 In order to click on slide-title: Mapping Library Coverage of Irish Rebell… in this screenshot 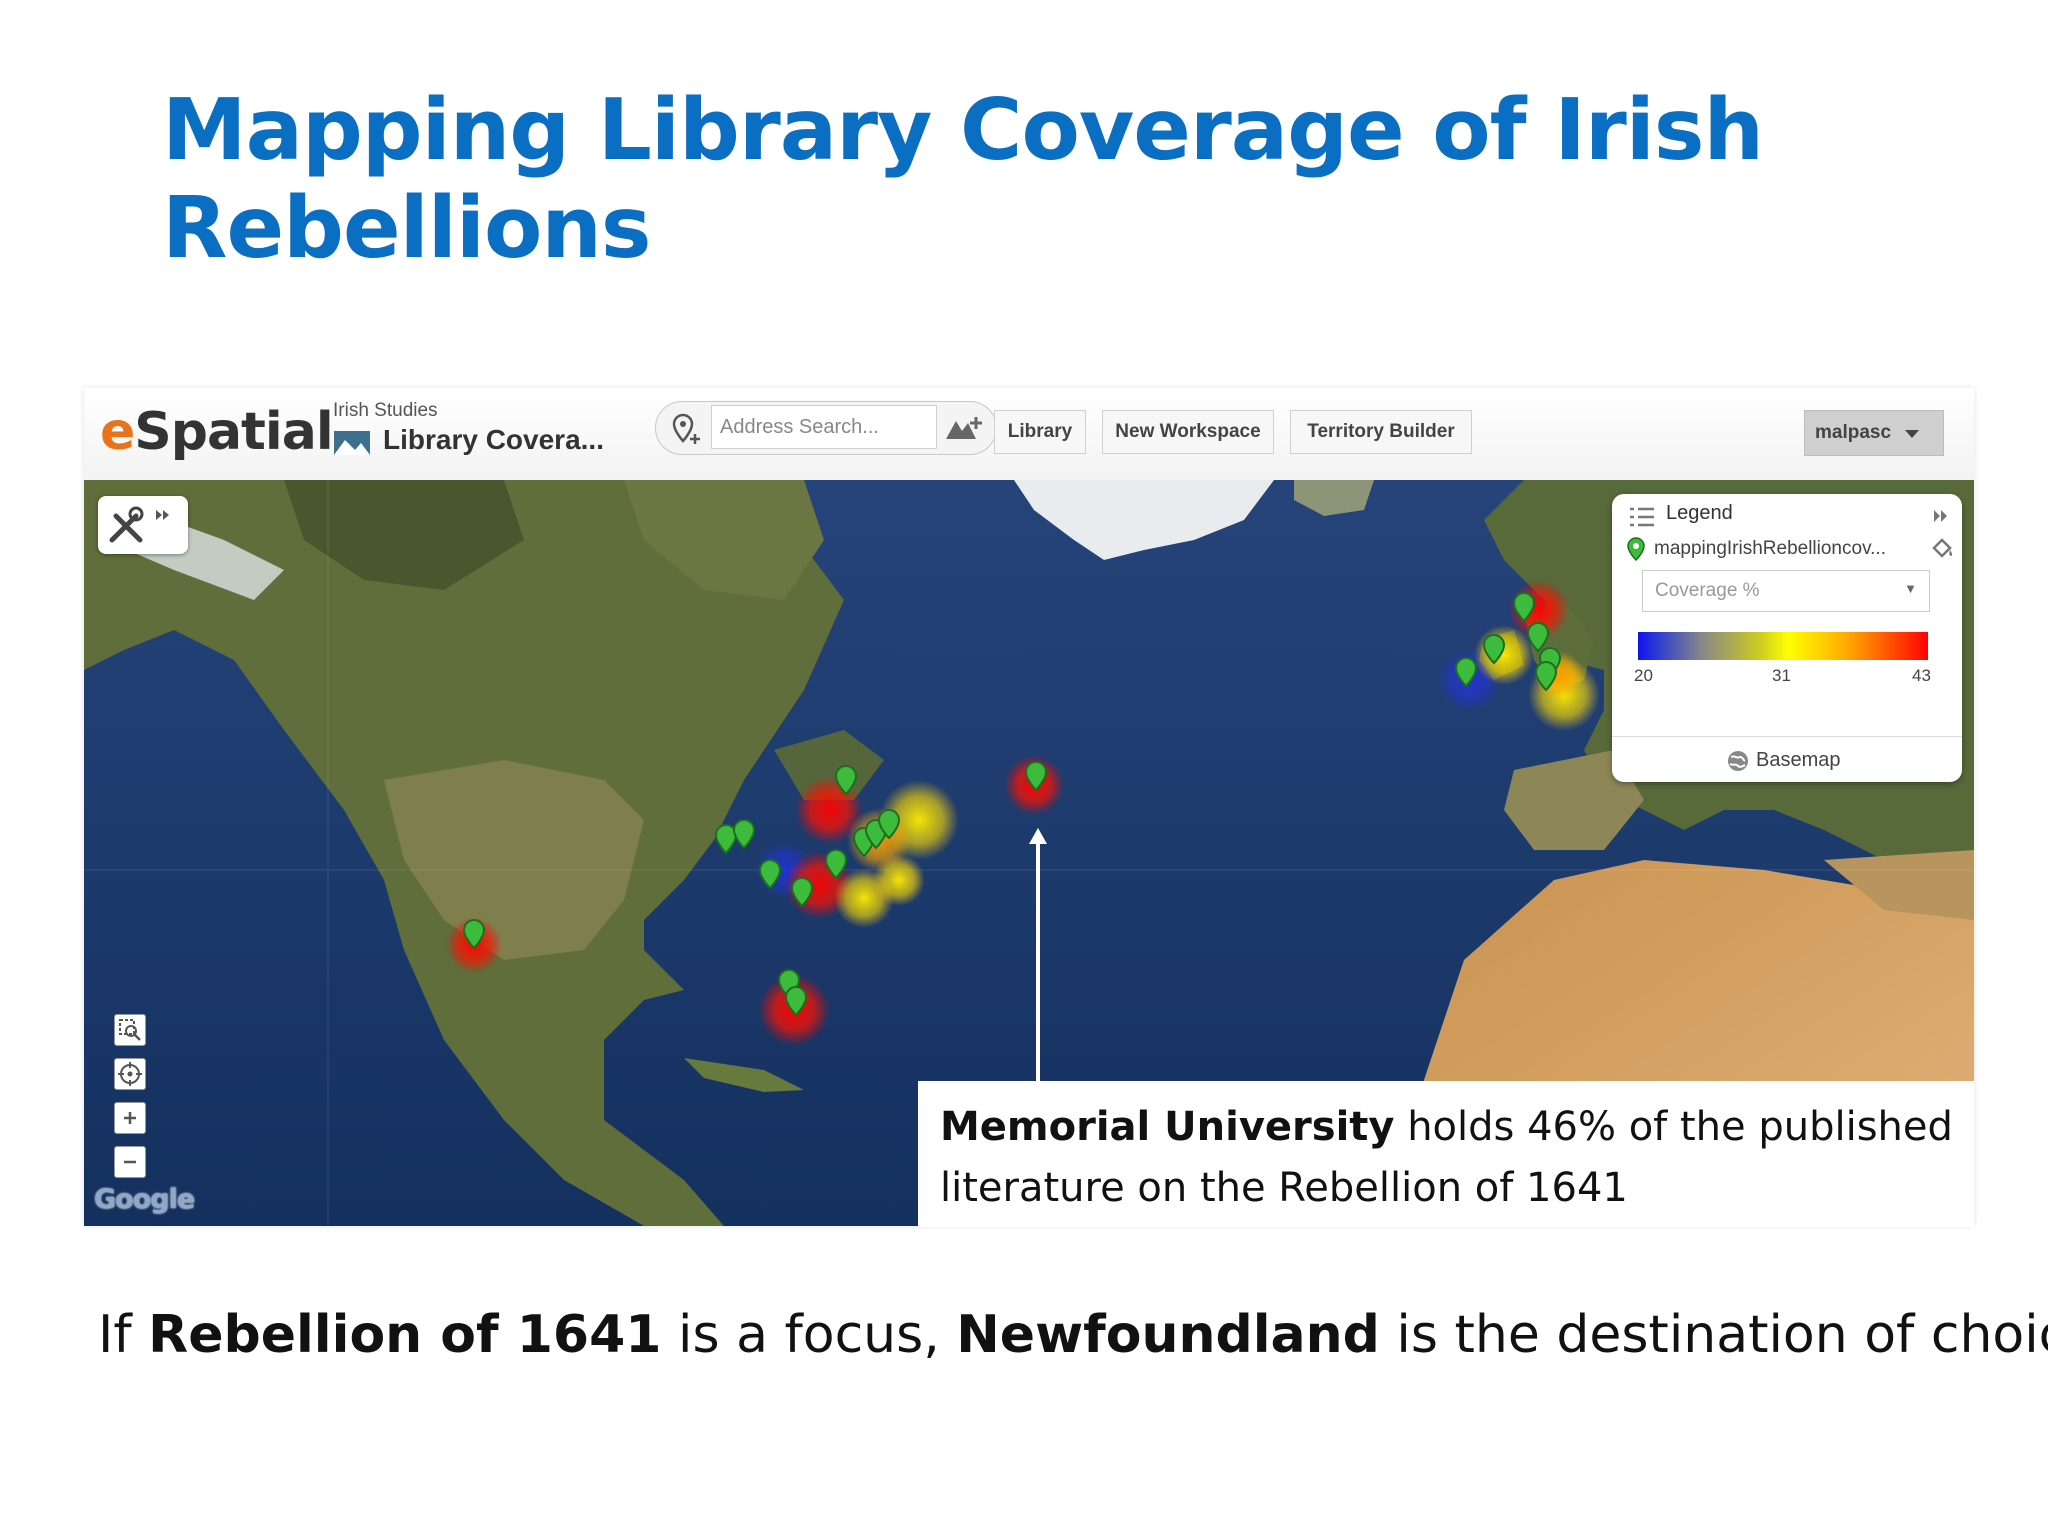, I will do `click(963, 179)`.